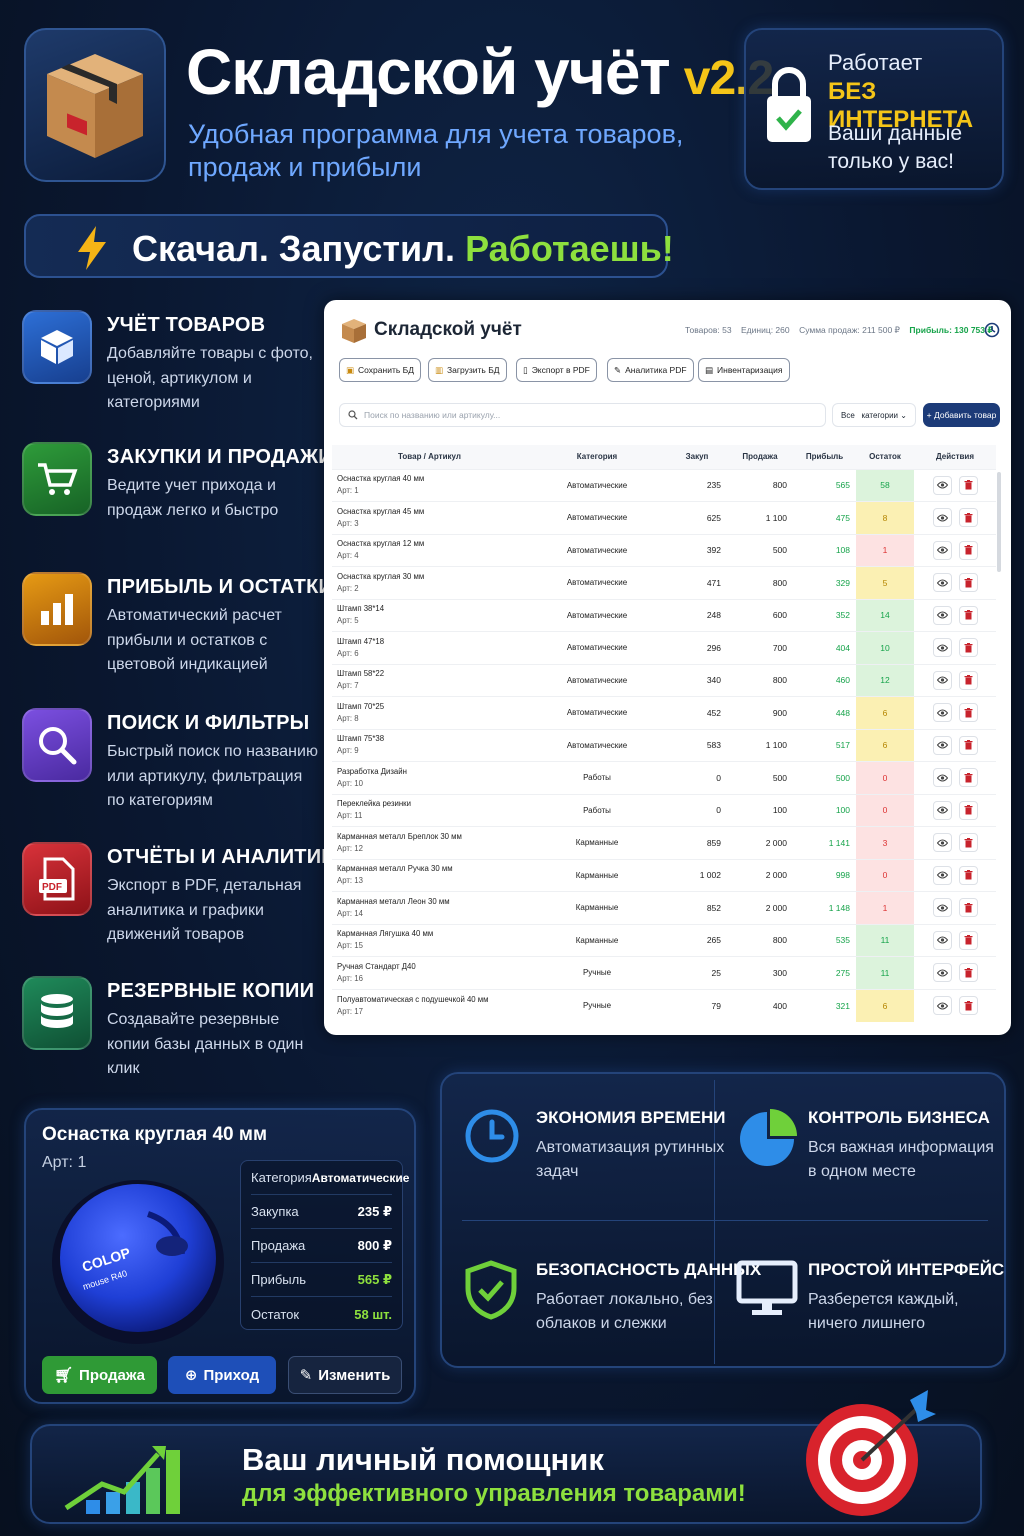 The width and height of the screenshot is (1024, 1536). What do you see at coordinates (744, 370) in the screenshot?
I see `inventory-button: ▤ Инвентаризация` at bounding box center [744, 370].